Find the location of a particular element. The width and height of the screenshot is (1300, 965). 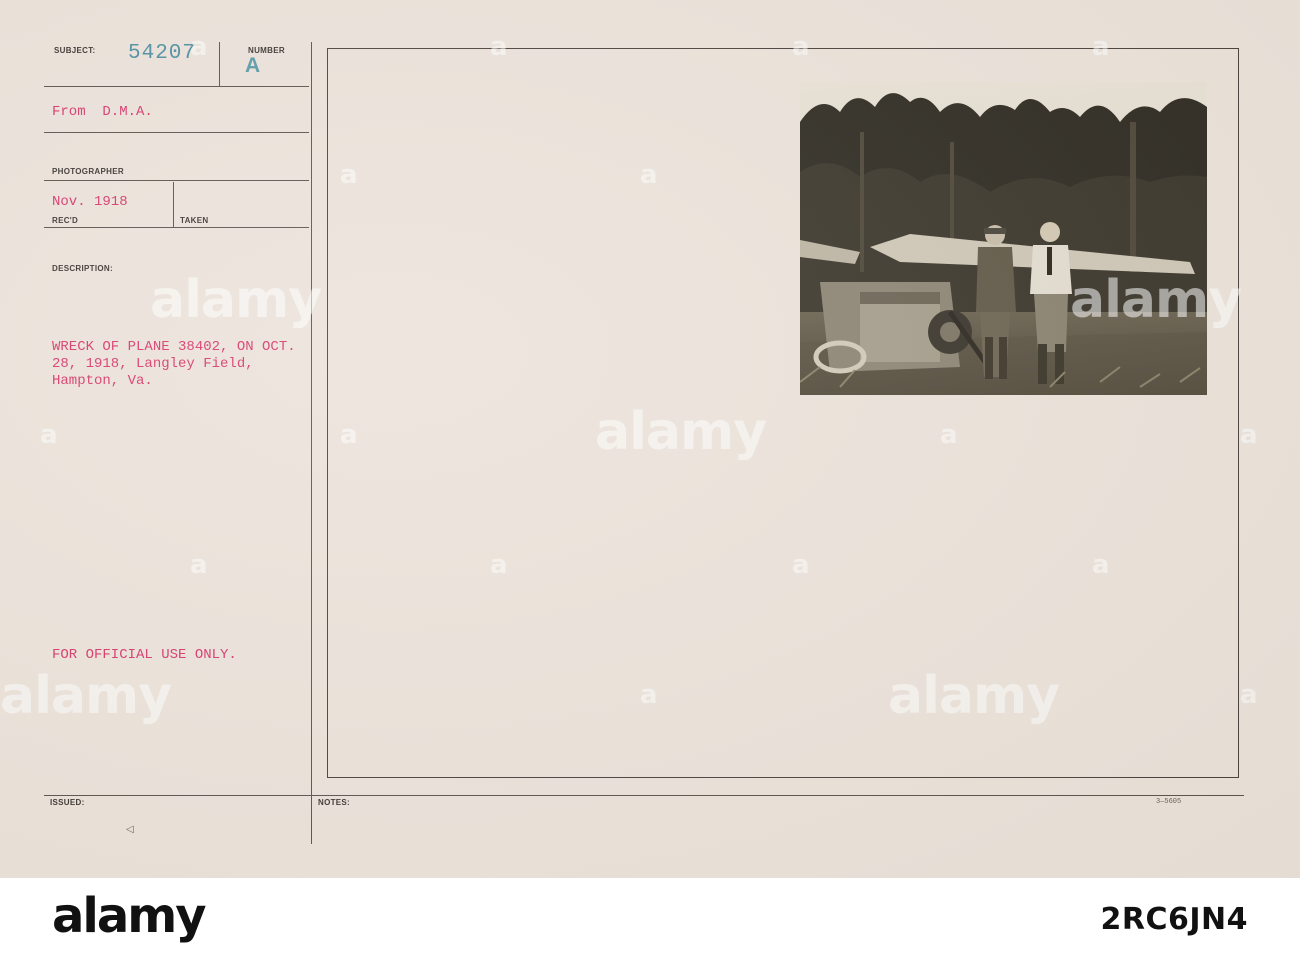

from-line: From D.M.A. is located at coordinates (102, 112).